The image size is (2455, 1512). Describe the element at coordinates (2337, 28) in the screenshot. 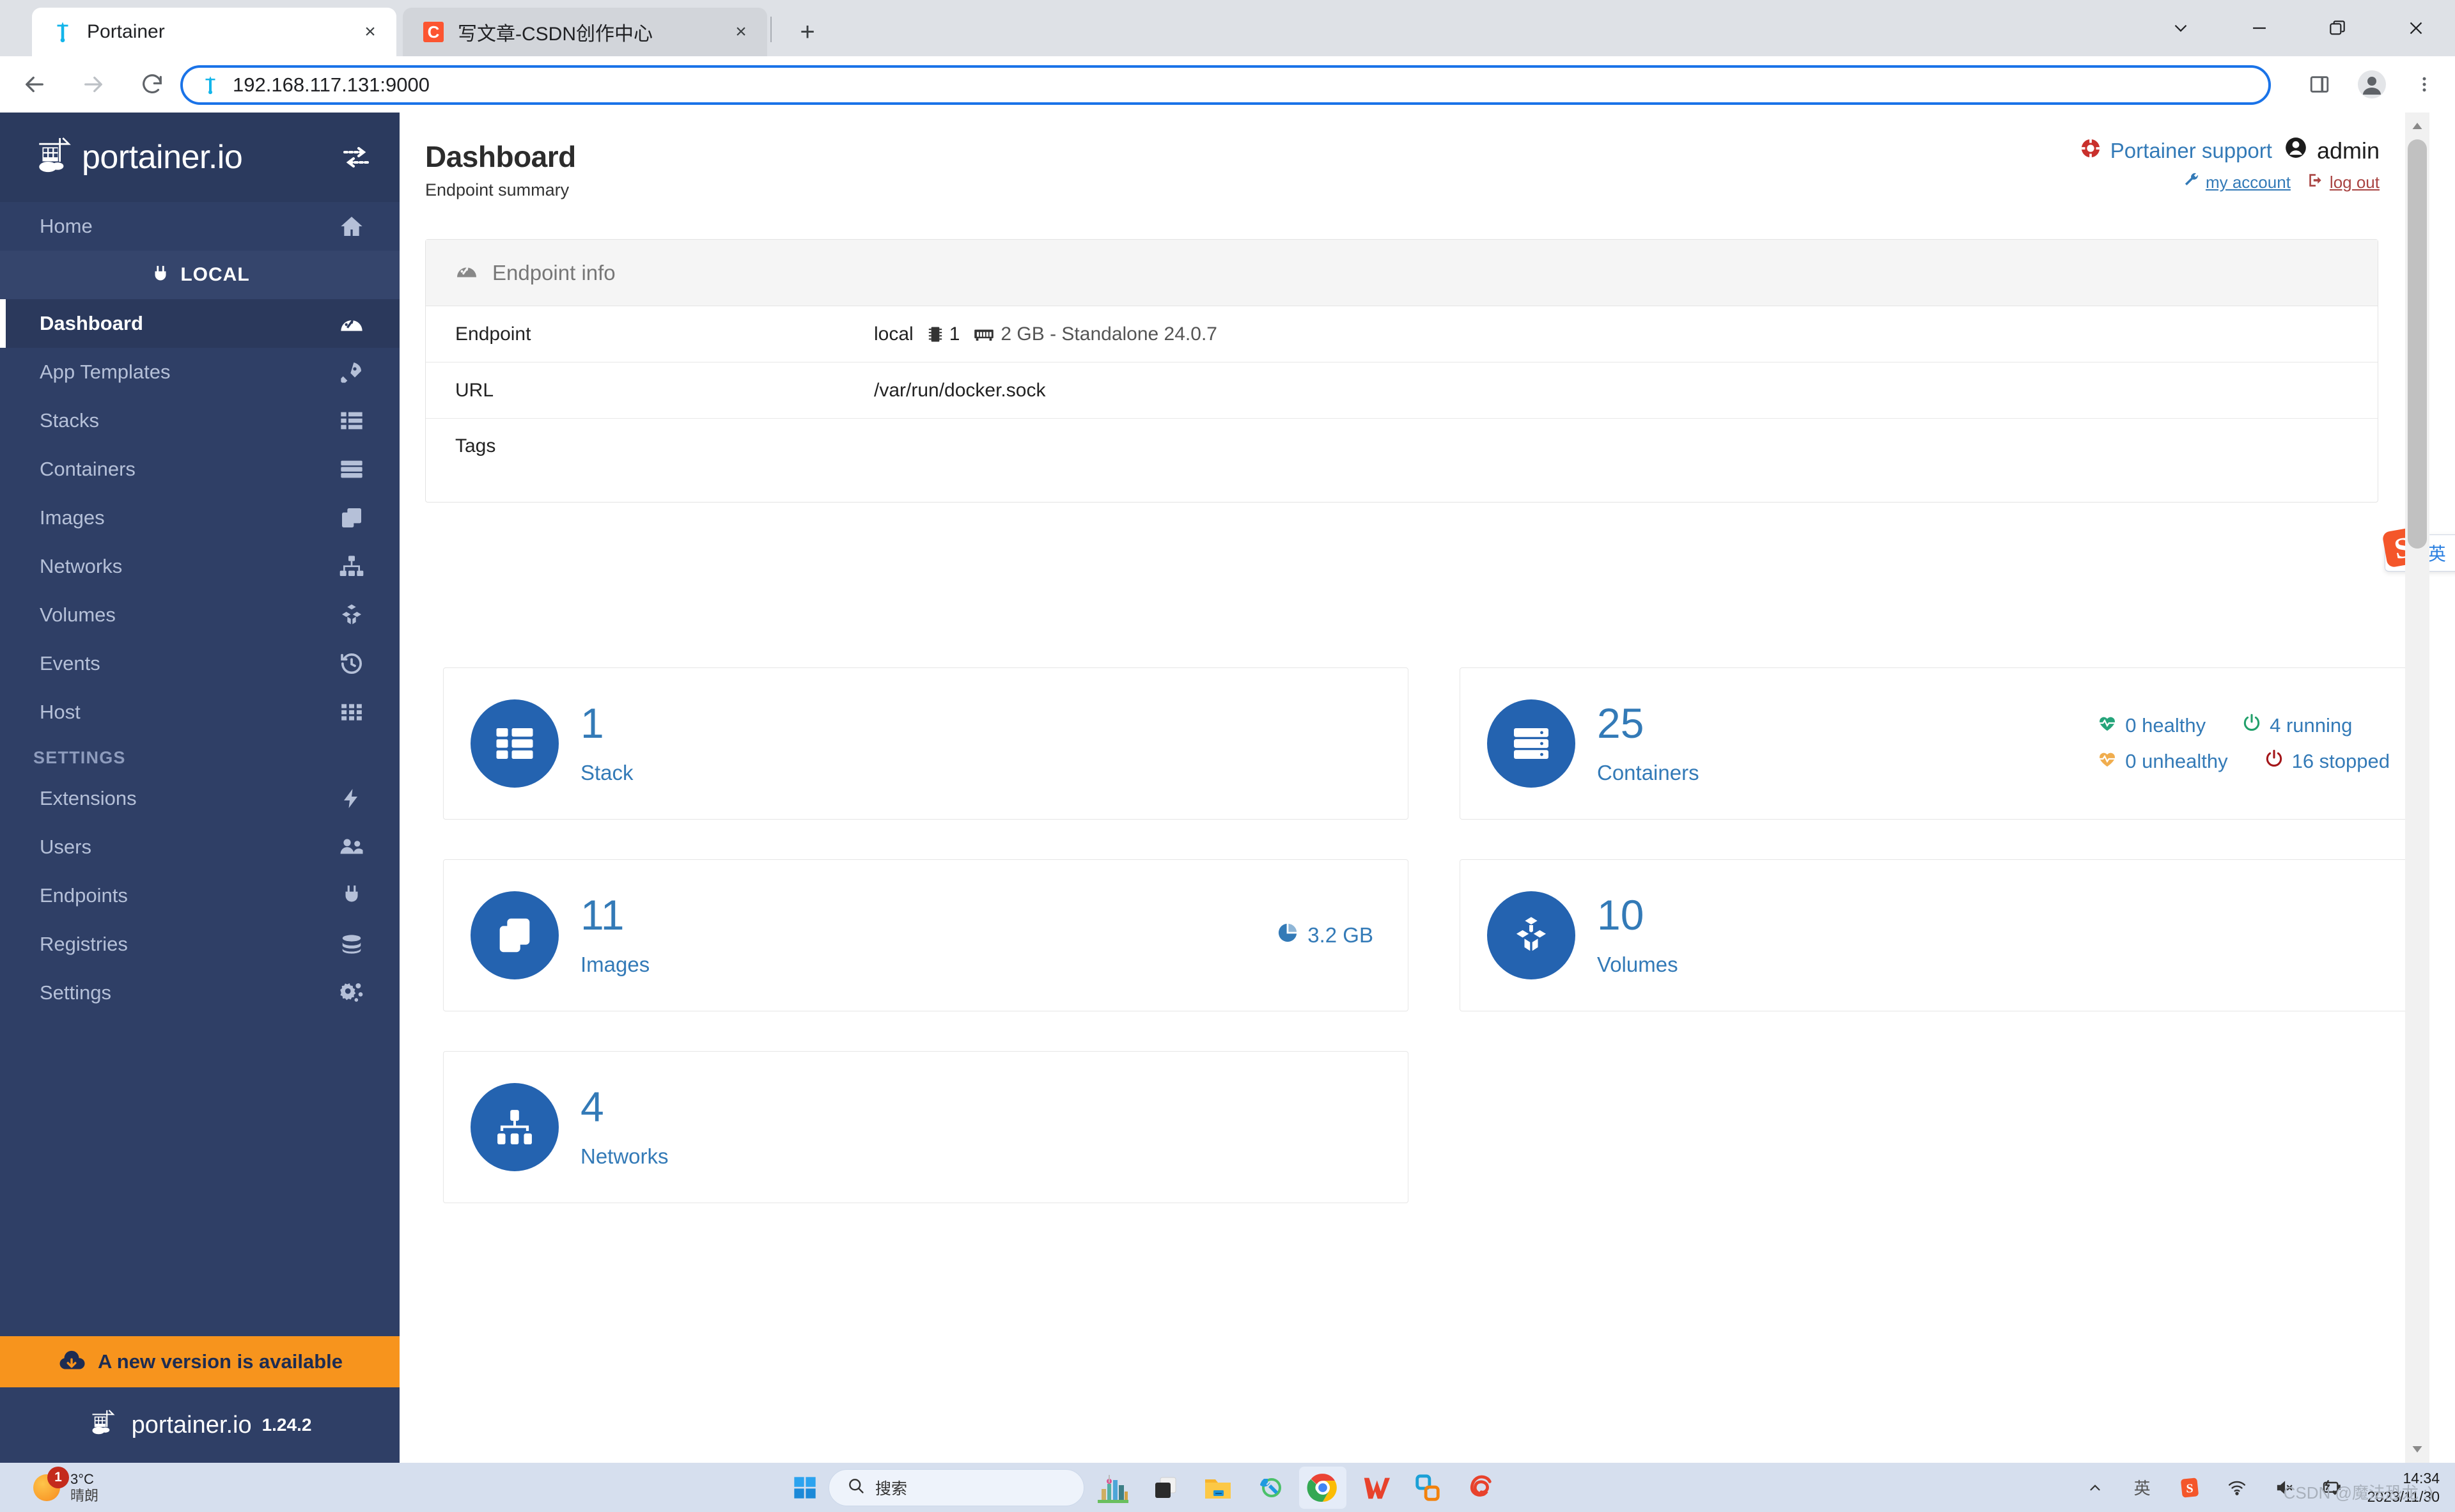

I see `restore-icon` at that location.